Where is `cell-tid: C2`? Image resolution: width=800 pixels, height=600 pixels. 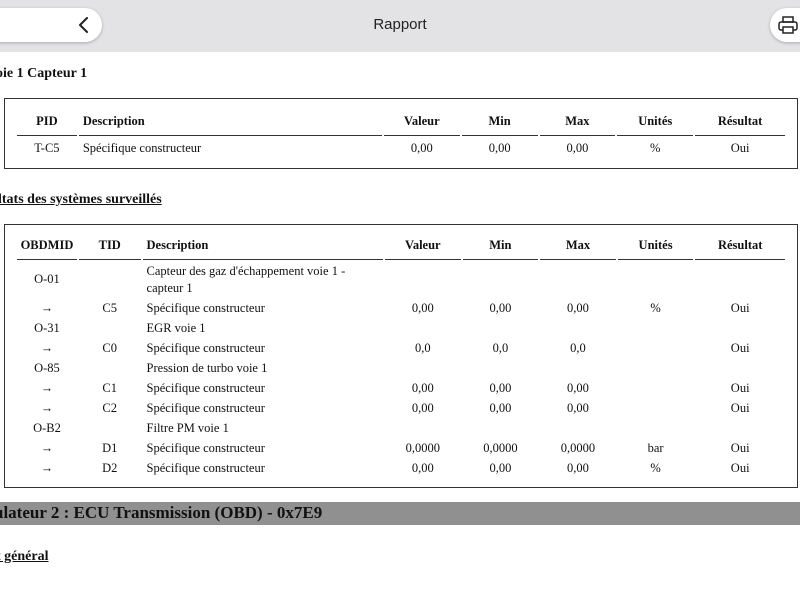 cell-tid: C2 is located at coordinates (110, 407).